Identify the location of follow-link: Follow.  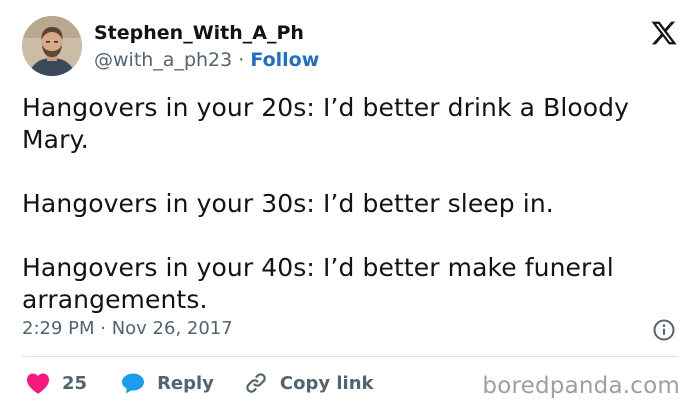
(284, 60).